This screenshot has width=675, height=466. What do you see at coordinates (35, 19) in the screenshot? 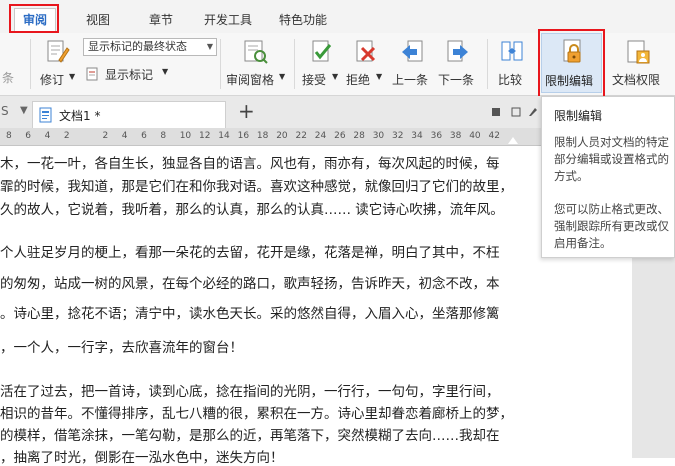
I see `tab-review: 审阅` at bounding box center [35, 19].